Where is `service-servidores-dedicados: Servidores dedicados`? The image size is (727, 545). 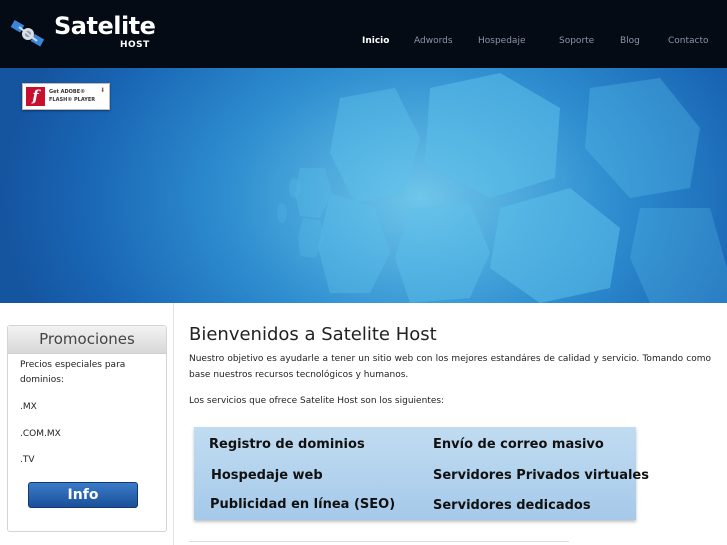 service-servidores-dedicados: Servidores dedicados is located at coordinates (512, 505).